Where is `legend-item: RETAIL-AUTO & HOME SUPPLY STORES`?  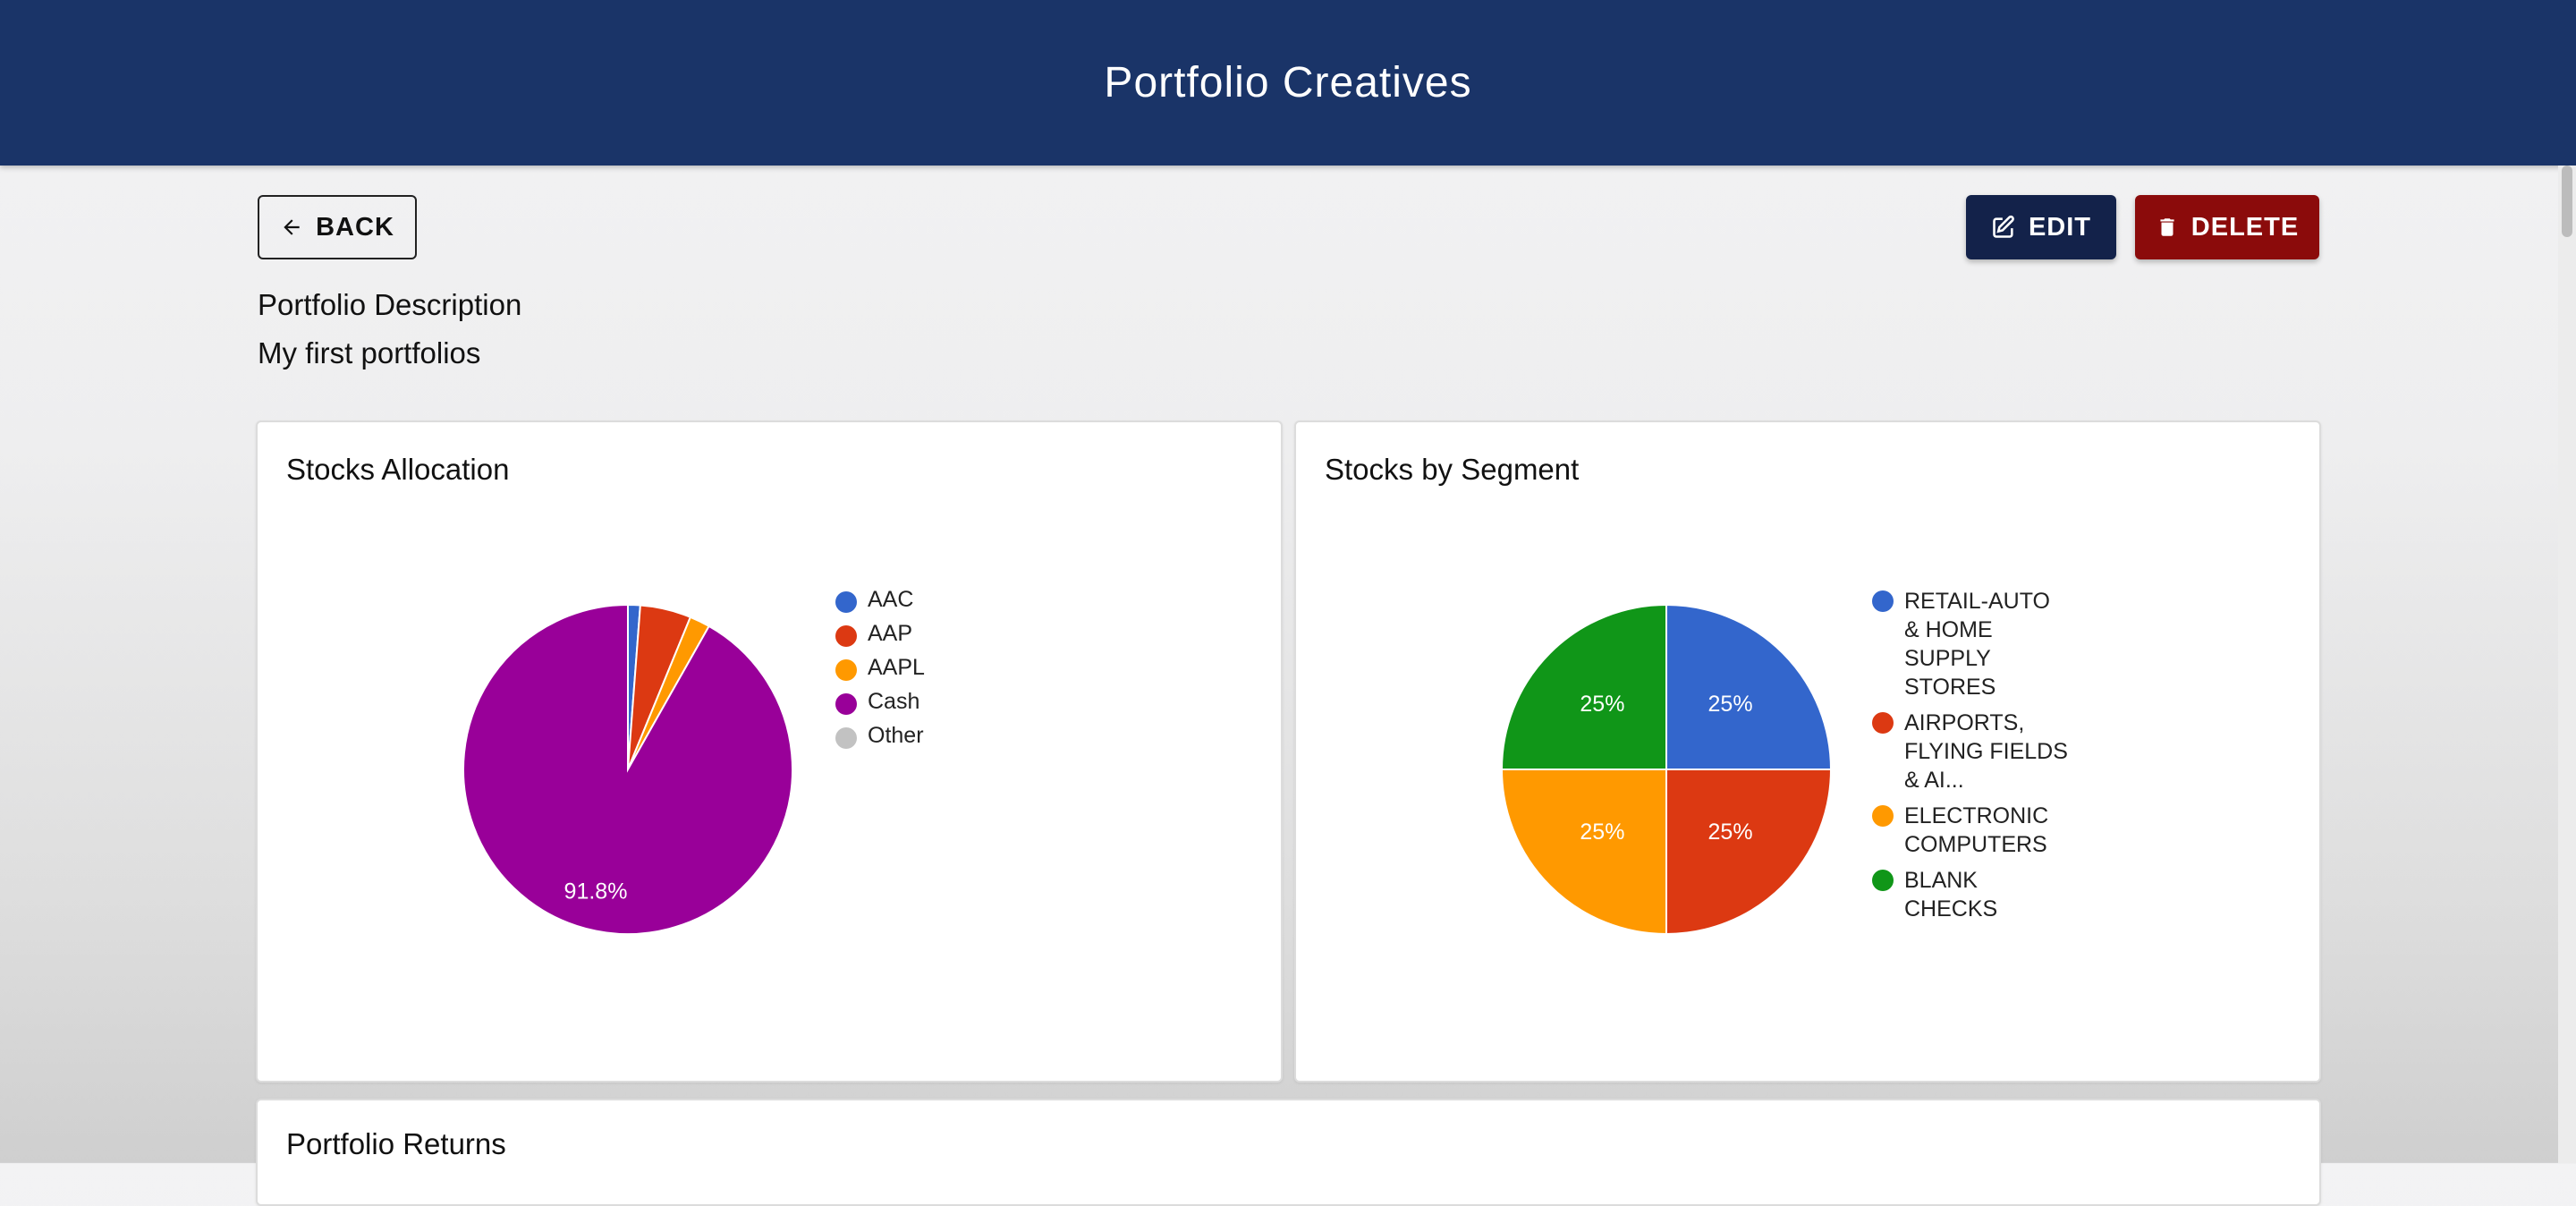 legend-item: RETAIL-AUTO & HOME SUPPLY STORES is located at coordinates (1970, 644).